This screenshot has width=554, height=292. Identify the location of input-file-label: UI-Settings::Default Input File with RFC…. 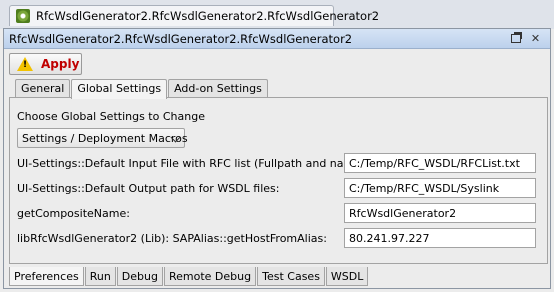
(193, 163).